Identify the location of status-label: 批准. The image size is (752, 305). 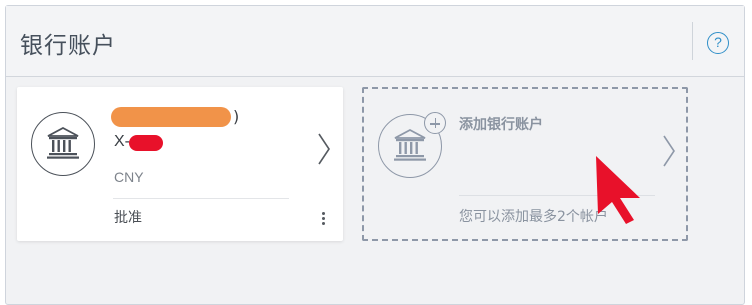
(128, 218).